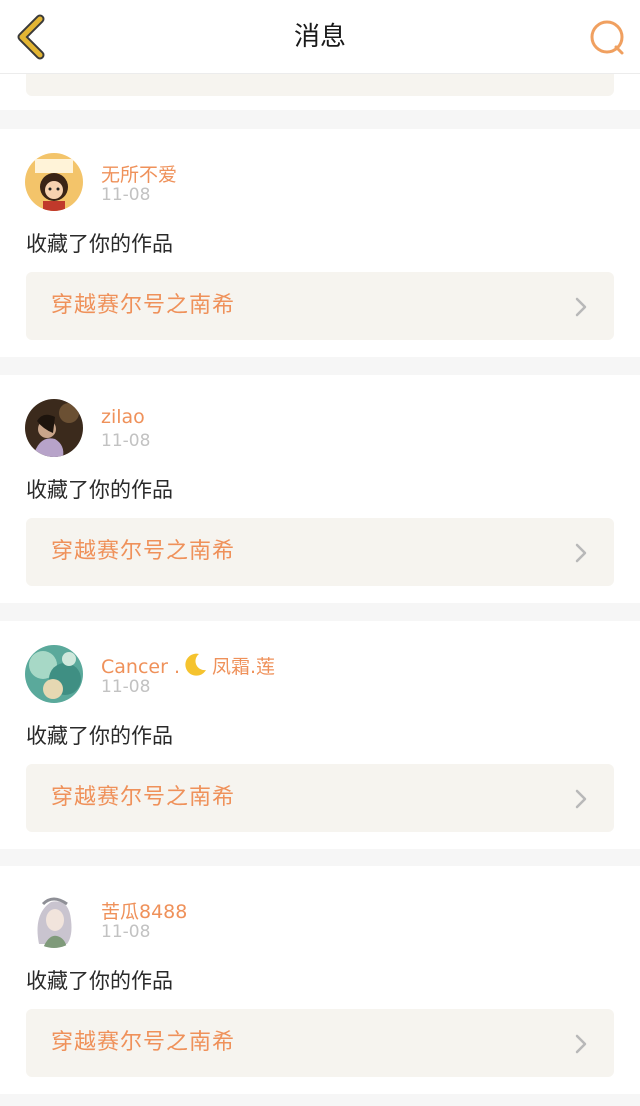 The image size is (640, 1106). I want to click on photo-avatar-icon, so click(54, 428).